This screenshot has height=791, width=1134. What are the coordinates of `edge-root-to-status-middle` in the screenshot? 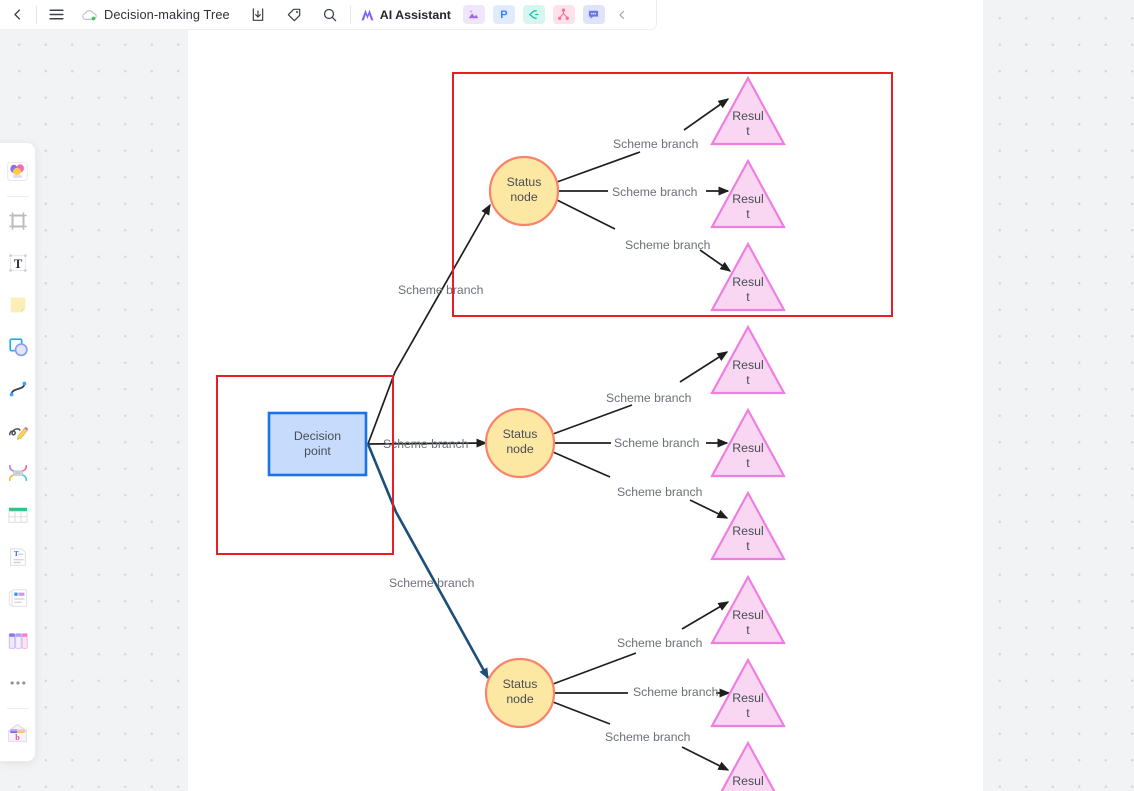 It's located at (427, 443).